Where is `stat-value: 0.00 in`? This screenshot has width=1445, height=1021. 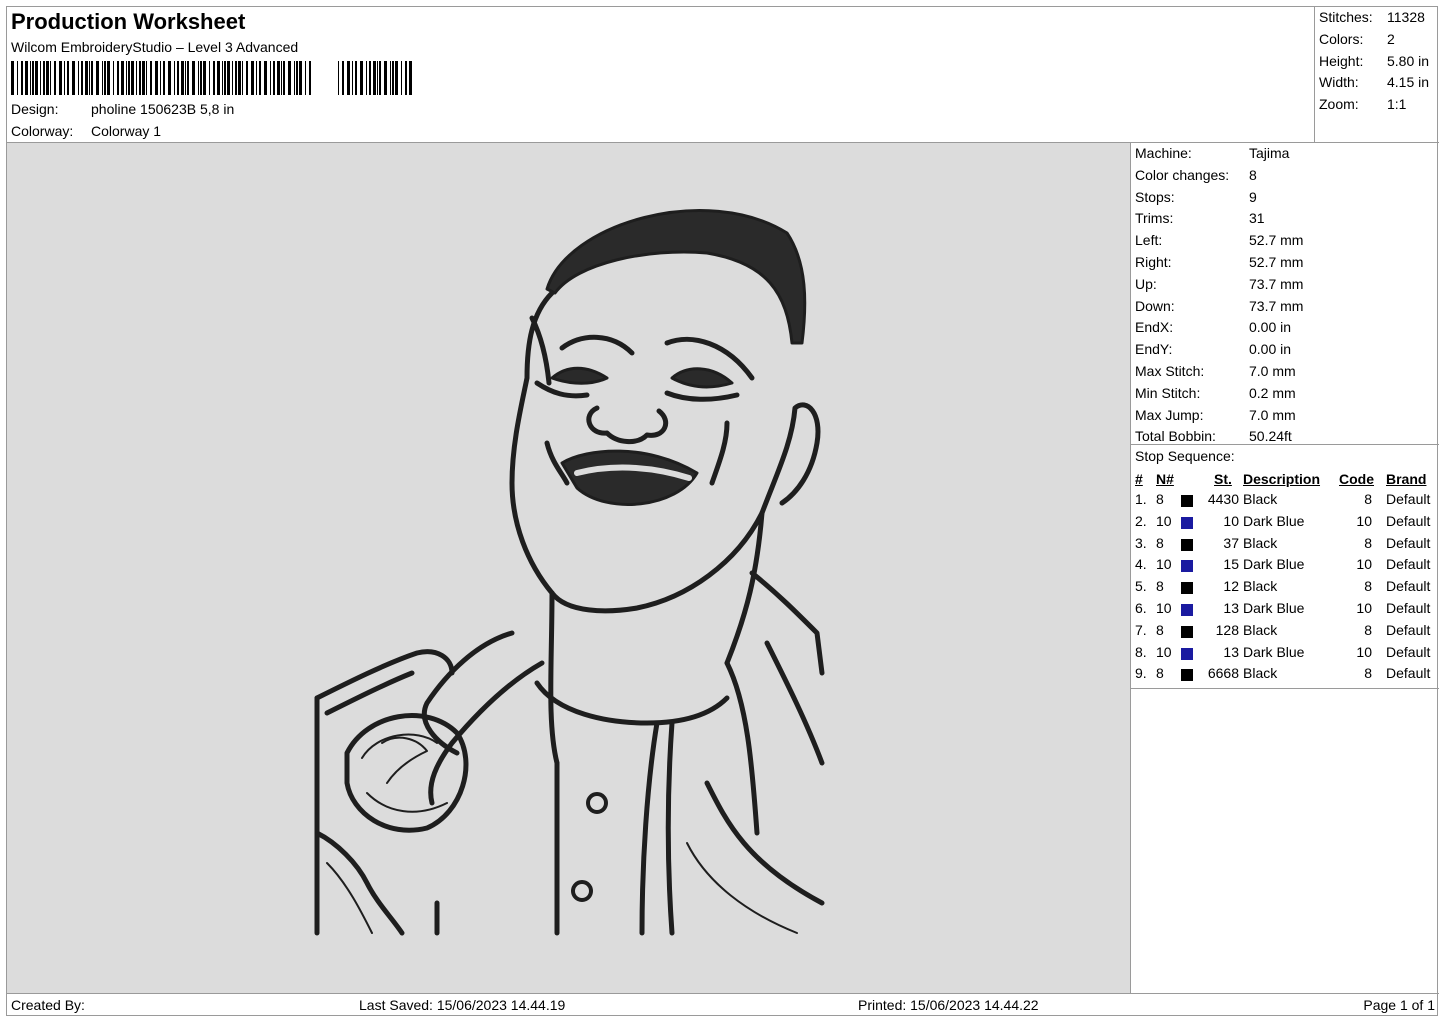 stat-value: 0.00 in is located at coordinates (1270, 327).